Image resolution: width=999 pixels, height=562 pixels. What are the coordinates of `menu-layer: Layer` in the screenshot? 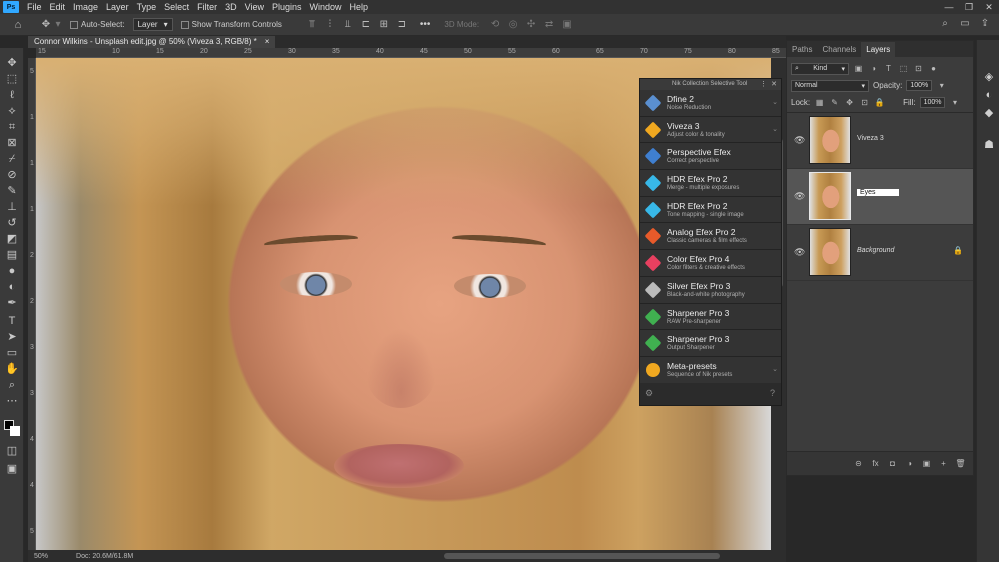 It's located at (117, 7).